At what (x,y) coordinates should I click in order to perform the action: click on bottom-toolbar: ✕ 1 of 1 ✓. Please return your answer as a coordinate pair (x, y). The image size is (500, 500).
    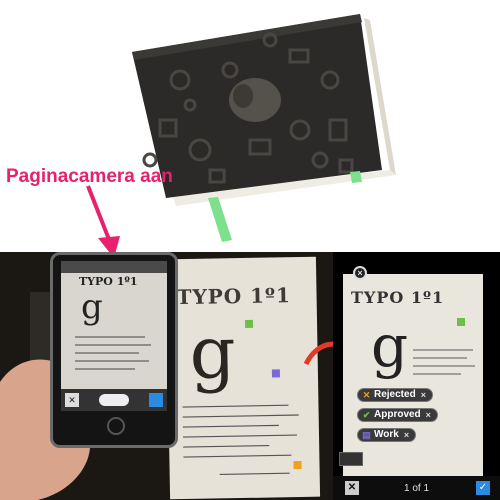
    Looking at the image, I should click on (416, 488).